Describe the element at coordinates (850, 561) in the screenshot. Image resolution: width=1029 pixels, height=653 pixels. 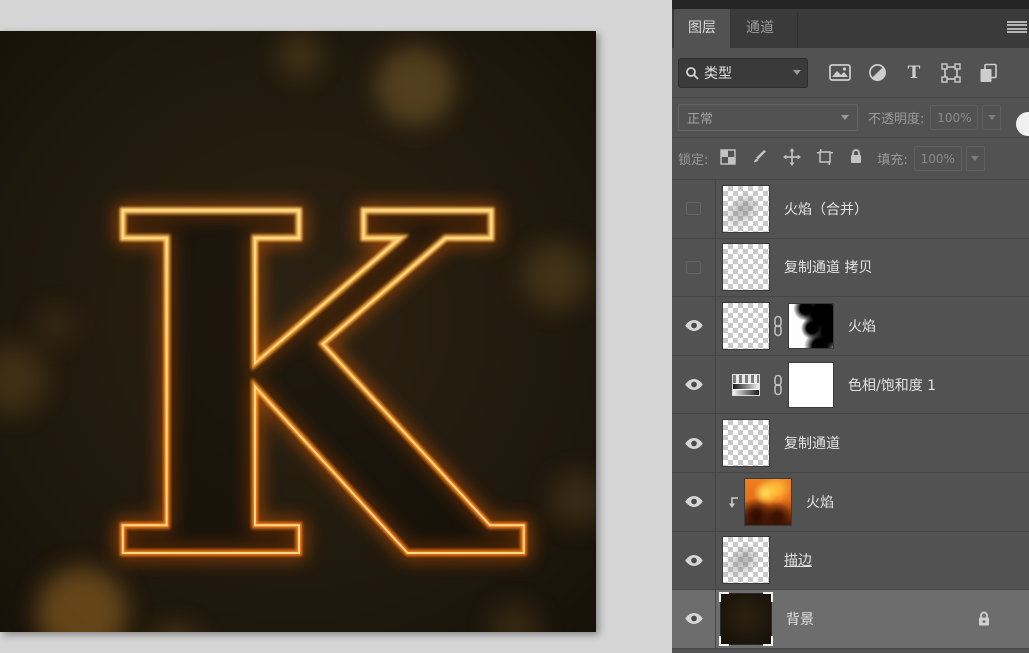
I see `layer-row-stroke: 描边` at that location.